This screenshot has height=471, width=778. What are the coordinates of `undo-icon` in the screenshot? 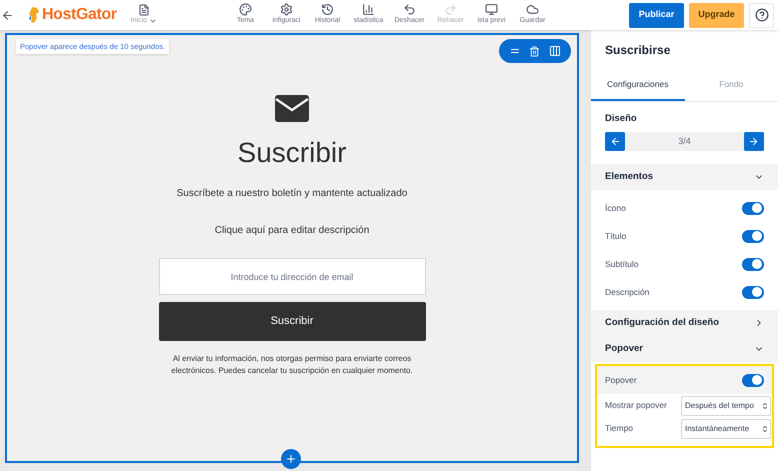 It's located at (409, 9).